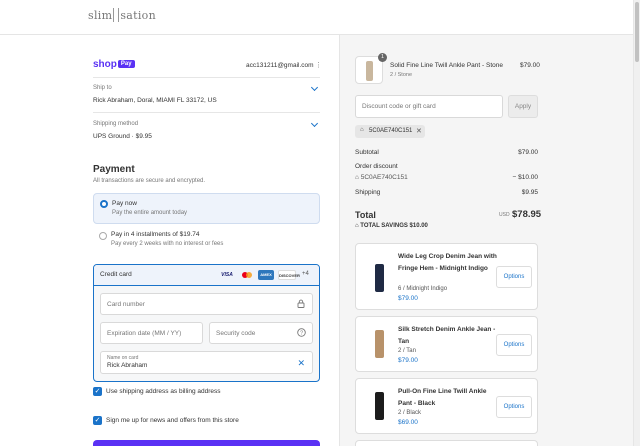  What do you see at coordinates (102, 88) in the screenshot?
I see `ship-to-label: Ship to` at bounding box center [102, 88].